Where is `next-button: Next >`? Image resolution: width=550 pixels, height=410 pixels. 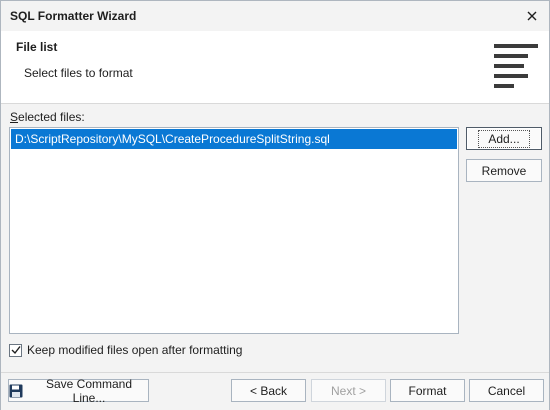 next-button: Next > is located at coordinates (348, 390).